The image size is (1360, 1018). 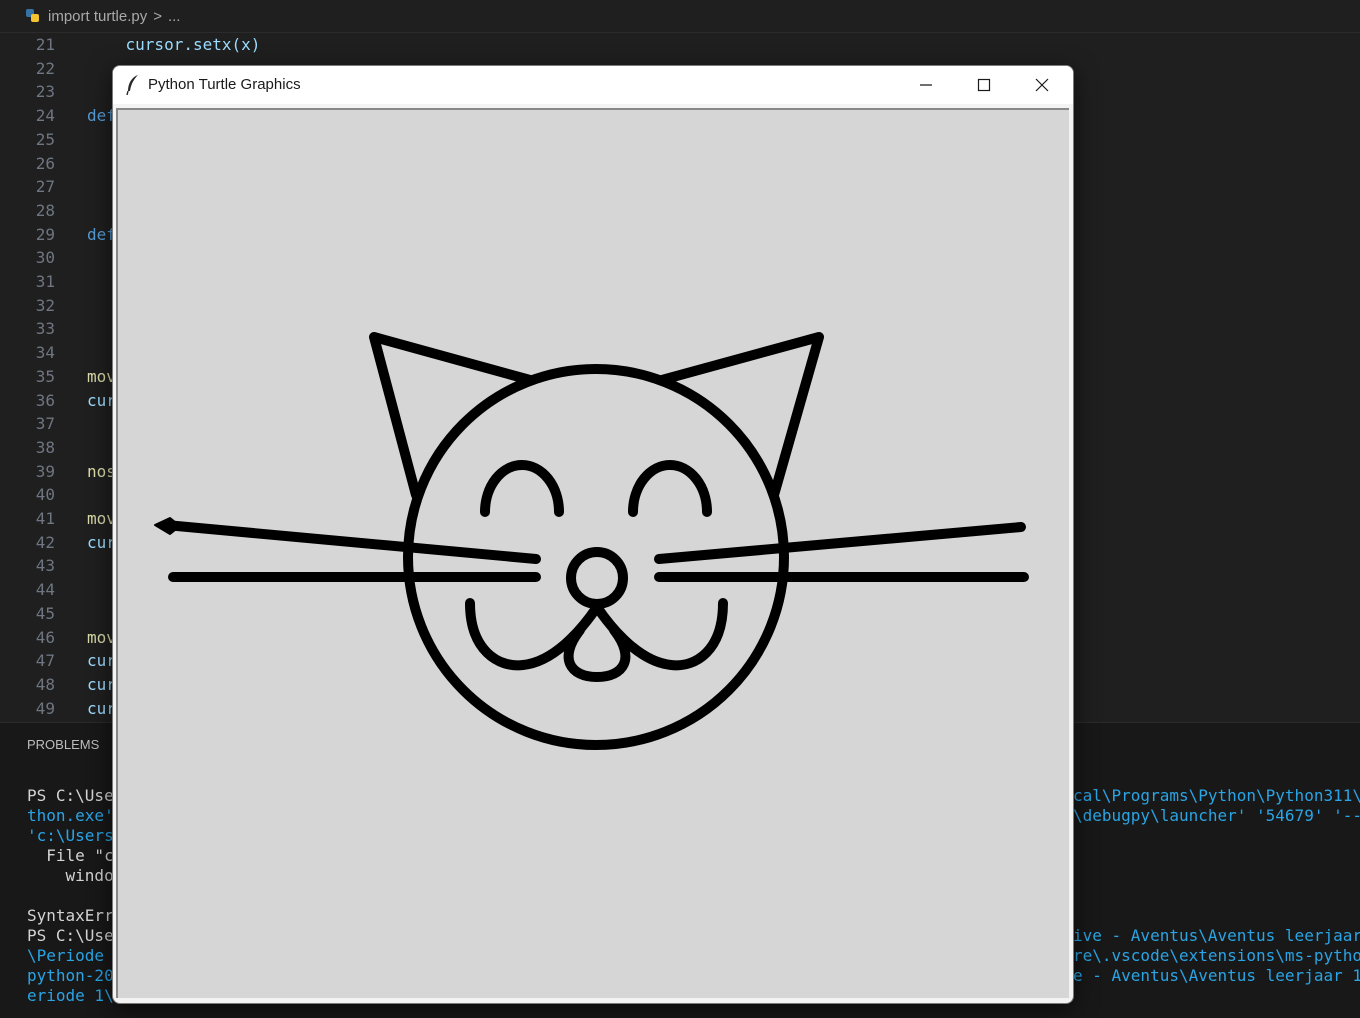 I want to click on minimize-icon, so click(x=926, y=85).